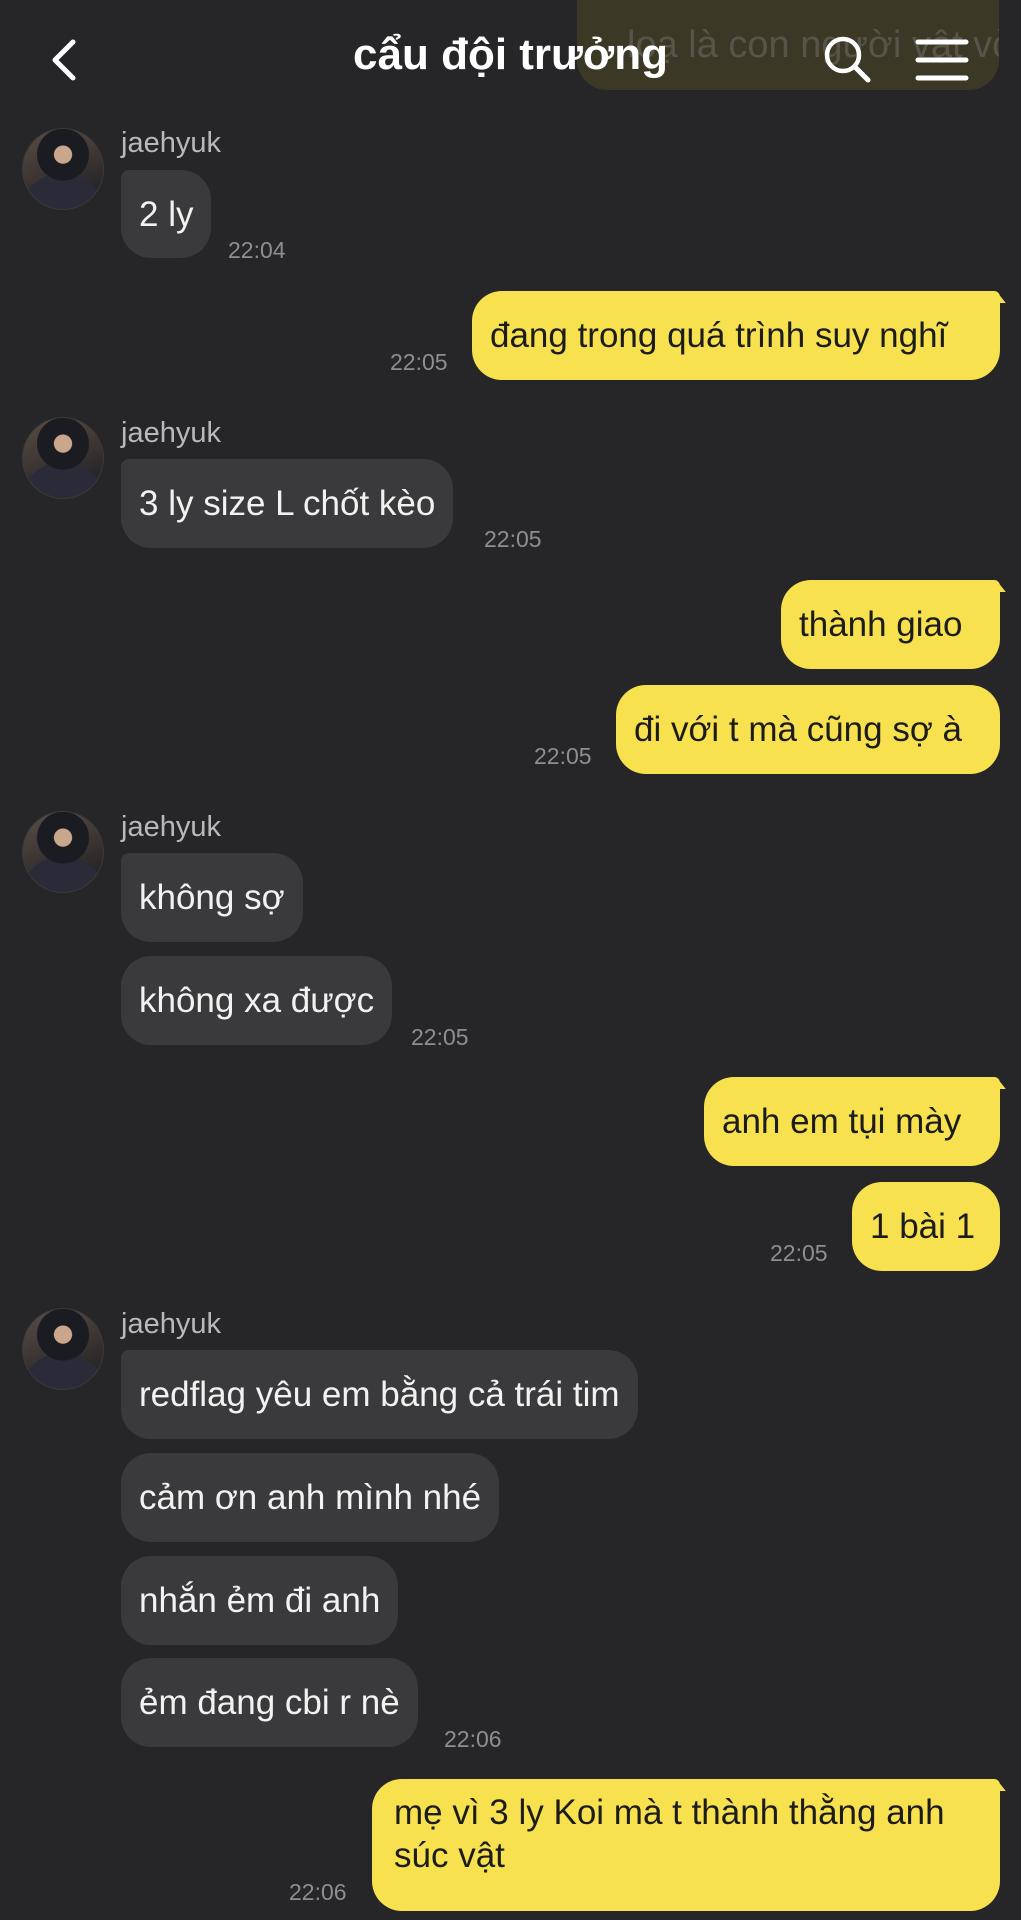 Image resolution: width=1021 pixels, height=1920 pixels. What do you see at coordinates (257, 250) in the screenshot?
I see `message-time: 22:04` at bounding box center [257, 250].